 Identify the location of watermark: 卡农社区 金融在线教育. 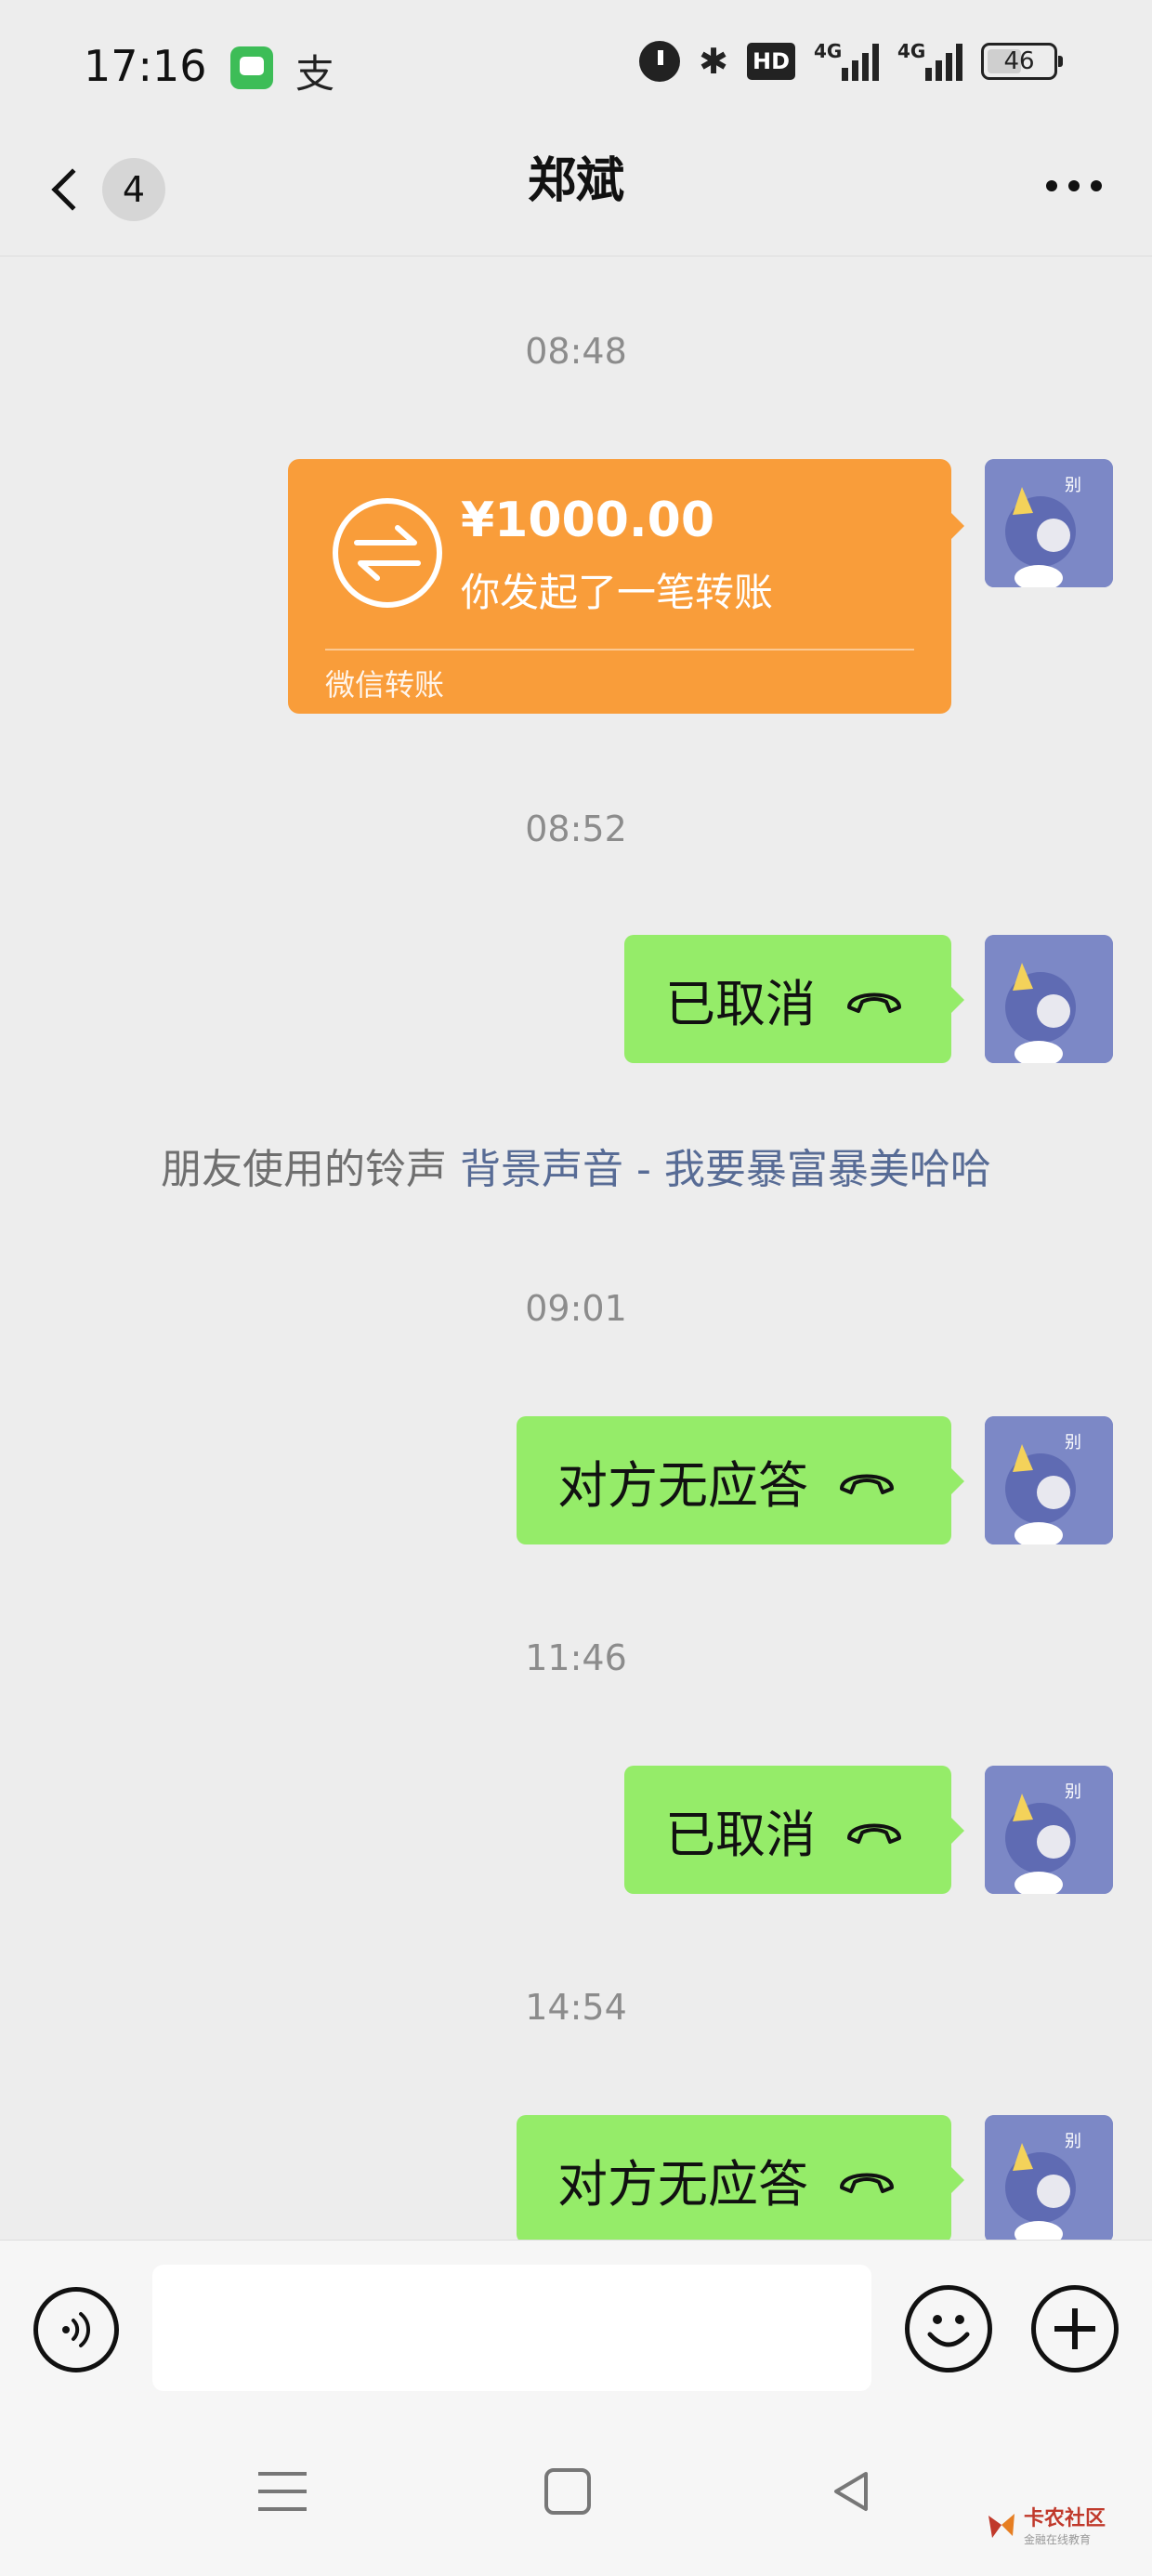
(1045, 2524).